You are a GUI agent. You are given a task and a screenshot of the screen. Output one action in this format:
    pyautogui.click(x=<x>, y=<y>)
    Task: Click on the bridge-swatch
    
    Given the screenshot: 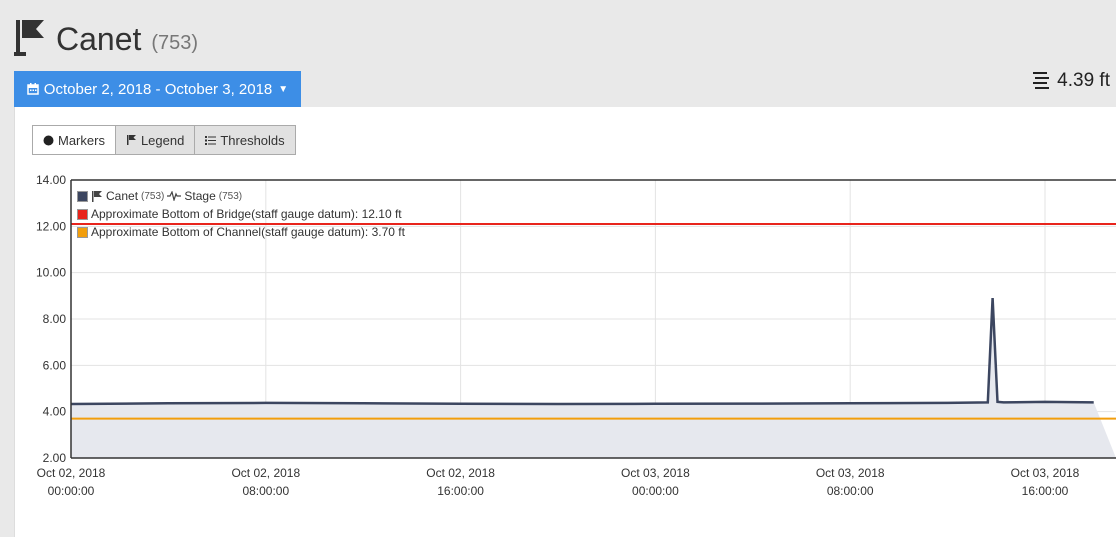 What is the action you would take?
    pyautogui.click(x=82, y=214)
    